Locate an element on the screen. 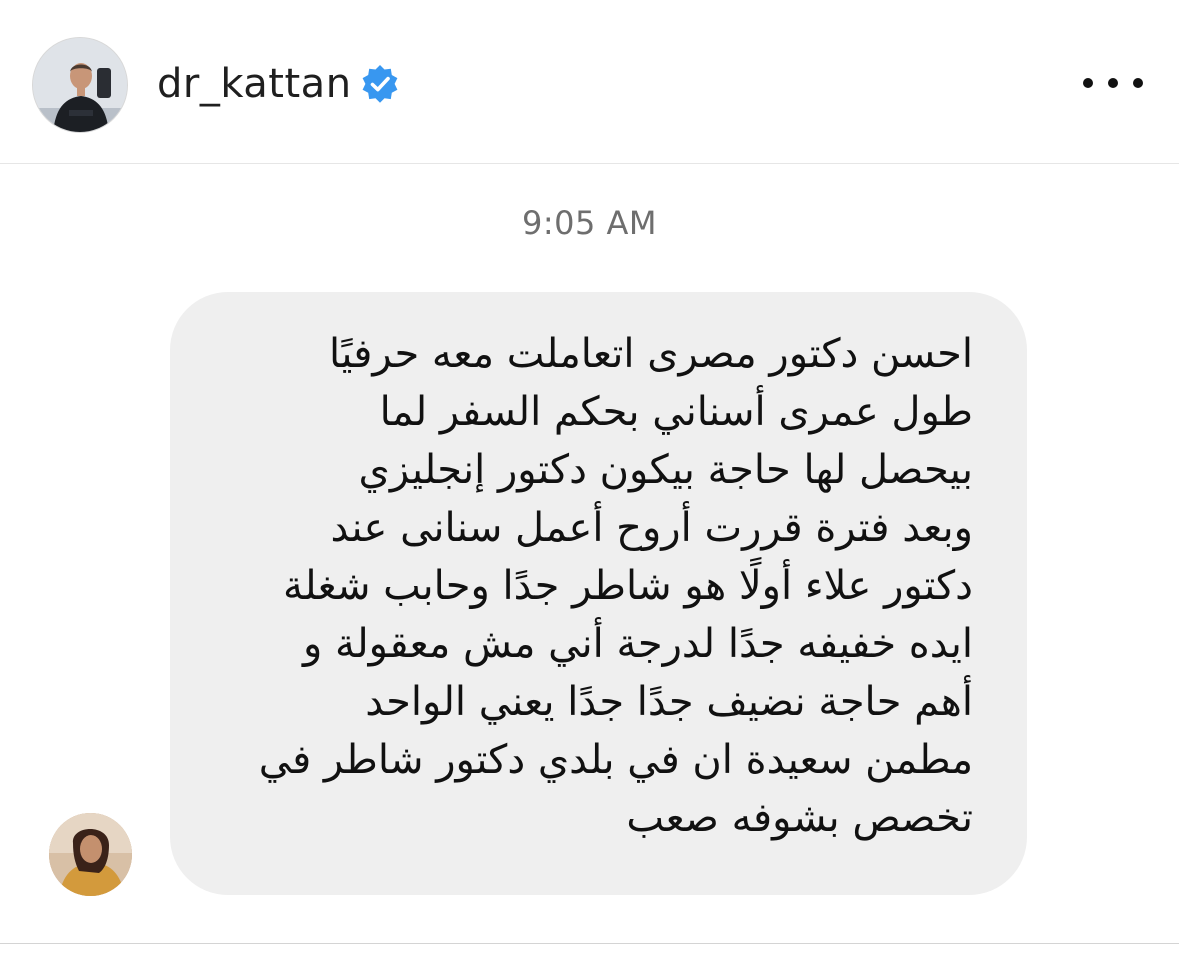  profile-photo is located at coordinates (80, 85).